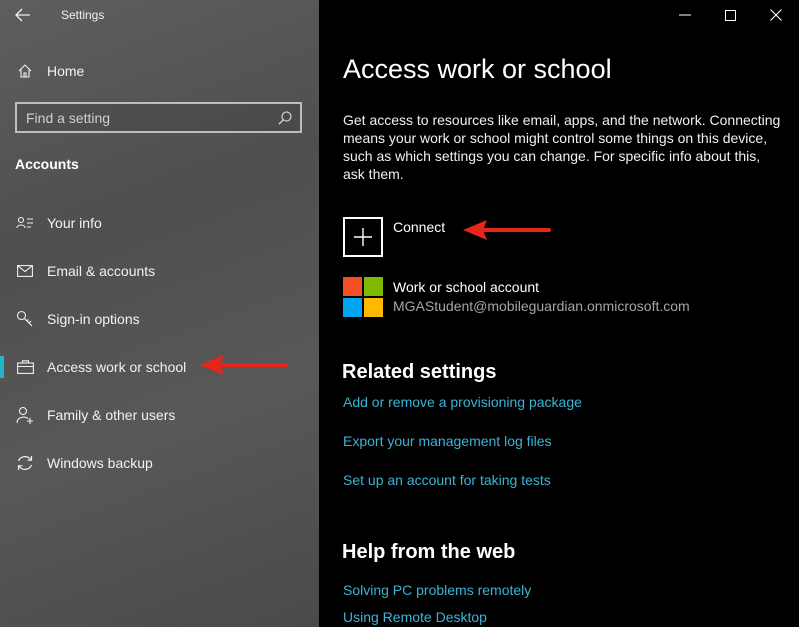 Image resolution: width=799 pixels, height=627 pixels. What do you see at coordinates (25, 463) in the screenshot?
I see `sync-icon` at bounding box center [25, 463].